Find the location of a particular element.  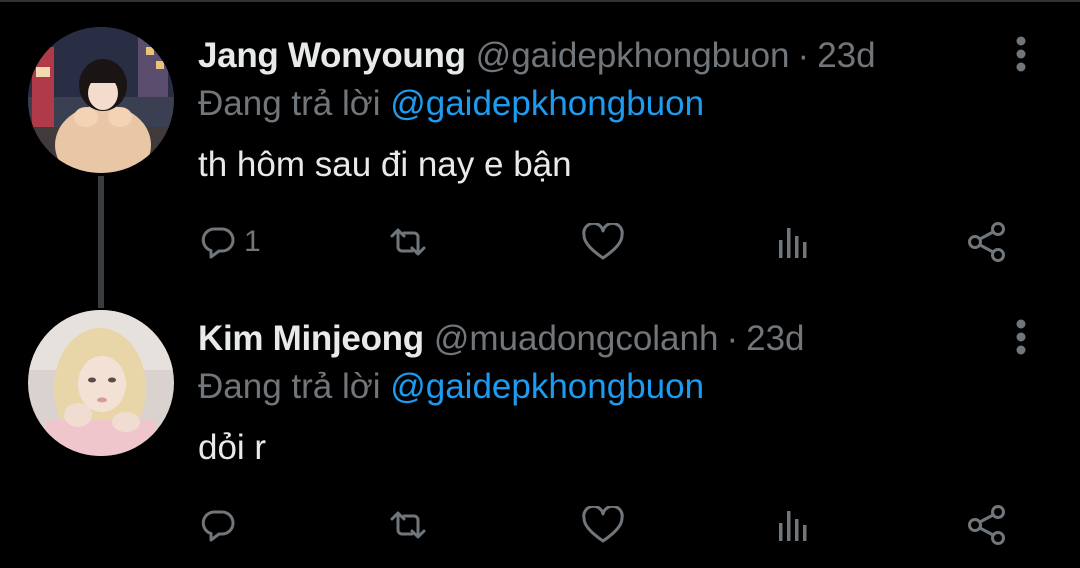

tweet-text: th hôm sau đi nay e bận is located at coordinates (385, 164).